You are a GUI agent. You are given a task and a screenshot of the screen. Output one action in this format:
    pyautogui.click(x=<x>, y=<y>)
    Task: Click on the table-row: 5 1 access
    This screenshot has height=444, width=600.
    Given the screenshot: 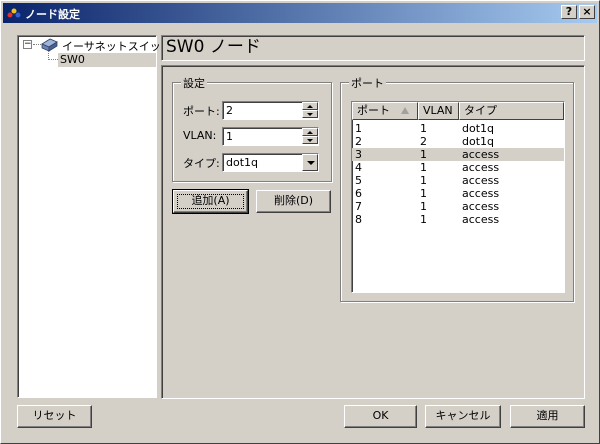 What is the action you would take?
    pyautogui.click(x=458, y=180)
    